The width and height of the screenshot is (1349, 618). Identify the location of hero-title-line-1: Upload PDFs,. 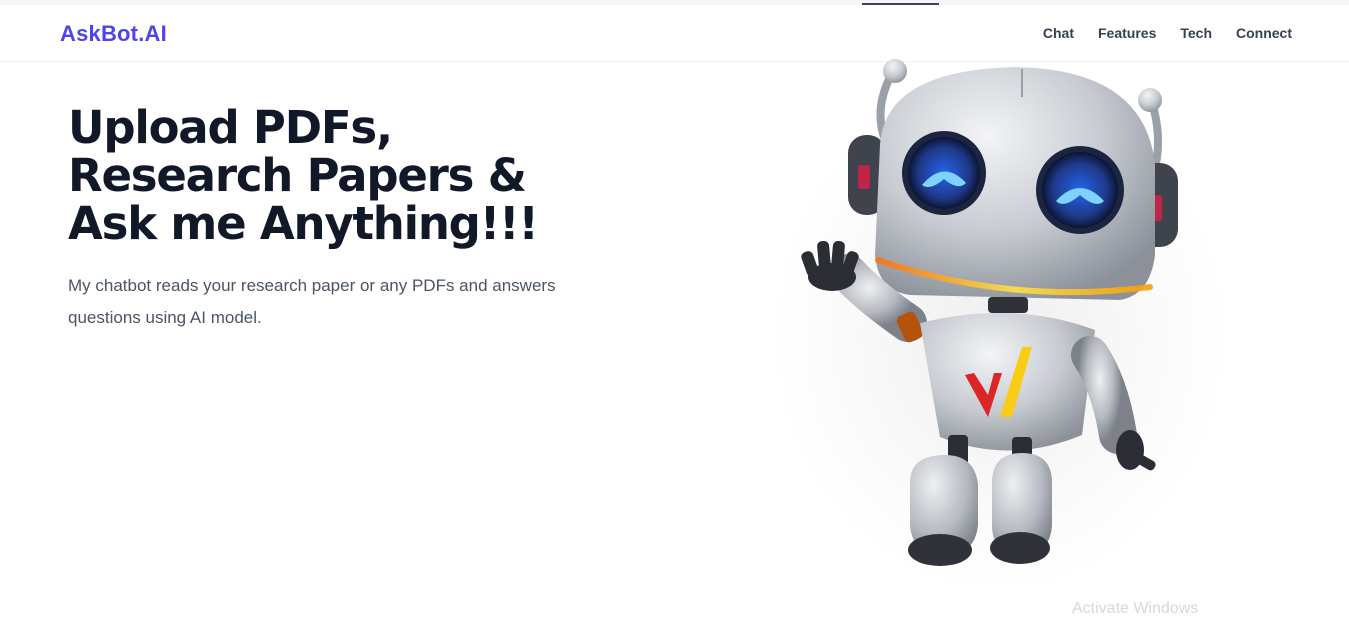
(230, 127).